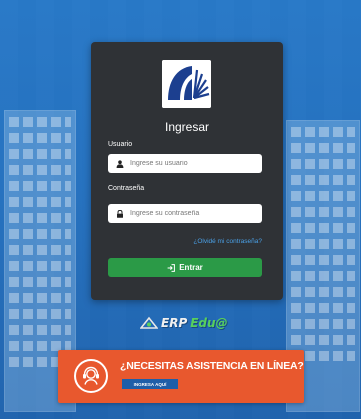 The height and width of the screenshot is (419, 361). Describe the element at coordinates (212, 366) in the screenshot. I see `banner-headline: ¿NECESITAS ASISTENCIA EN LÍNEA?` at that location.